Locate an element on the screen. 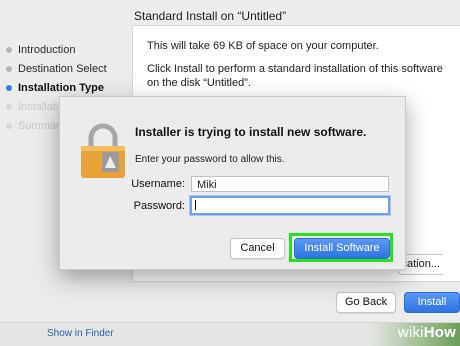 This screenshot has width=460, height=346. step-destination-select: Destination Select is located at coordinates (68, 69).